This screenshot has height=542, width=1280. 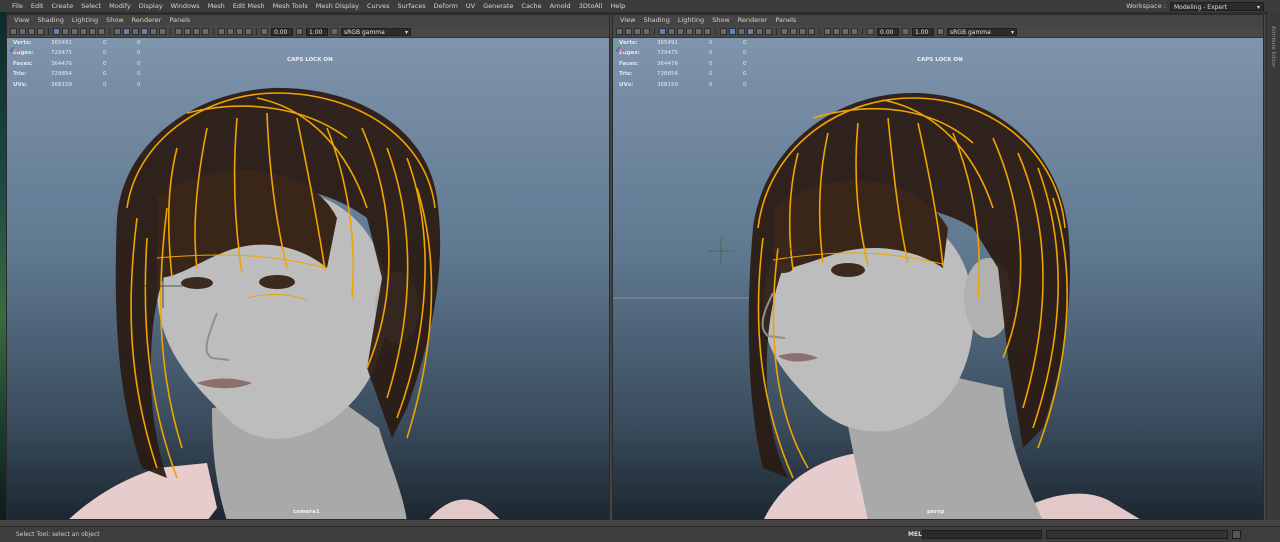 I want to click on menu-curves: Curves, so click(x=378, y=6).